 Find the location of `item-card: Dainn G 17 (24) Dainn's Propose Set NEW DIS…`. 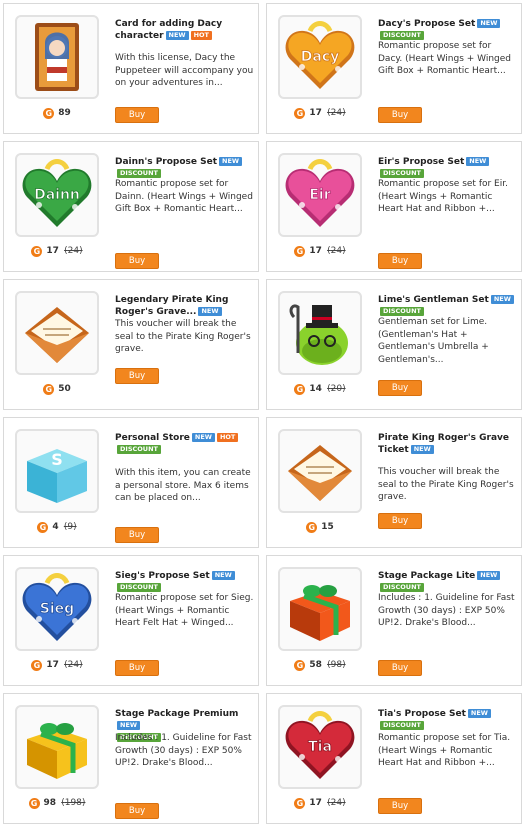

item-card: Dainn G 17 (24) Dainn's Propose Set NEW DIS… is located at coordinates (131, 206).